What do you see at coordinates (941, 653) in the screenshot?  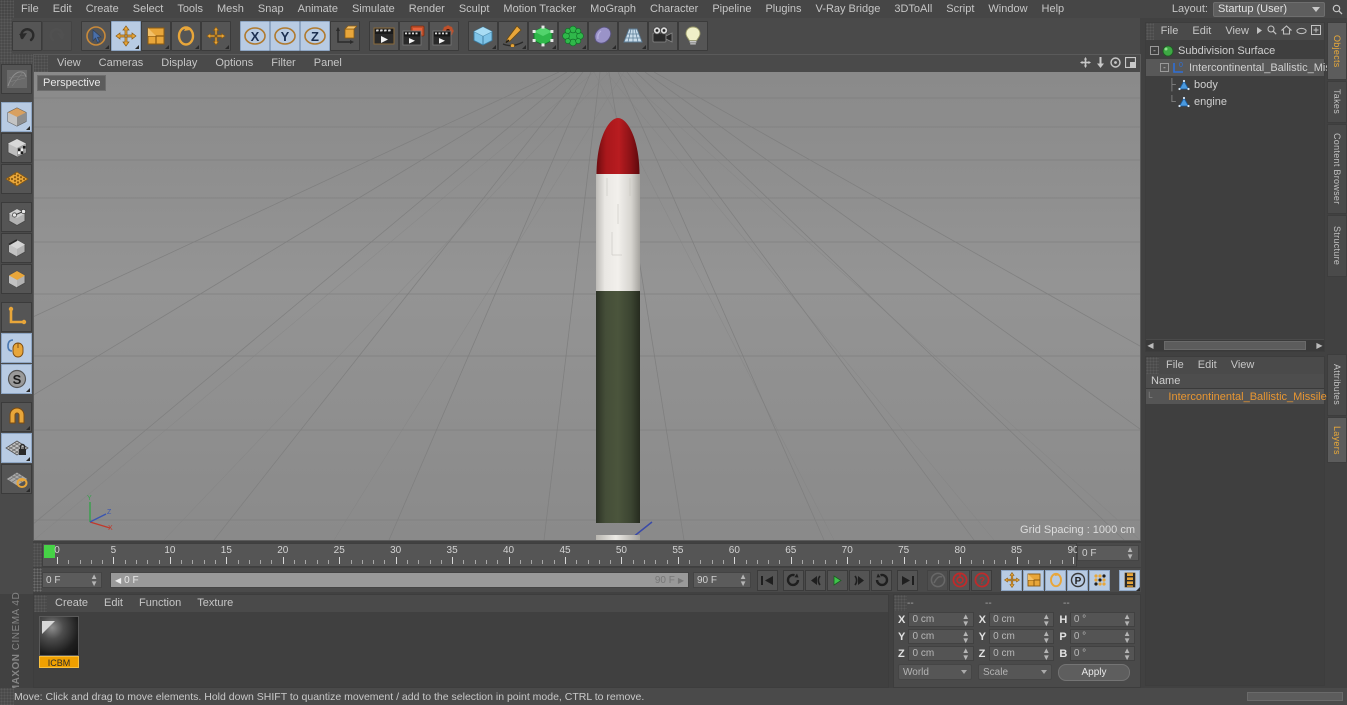 I see `coord-field-pos-z: 0 cm ▲ ▼` at bounding box center [941, 653].